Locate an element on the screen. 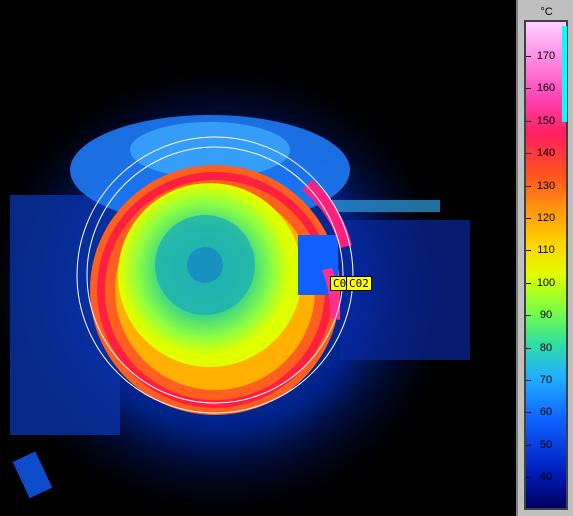  scale-tick-label: 120 is located at coordinates (546, 218).